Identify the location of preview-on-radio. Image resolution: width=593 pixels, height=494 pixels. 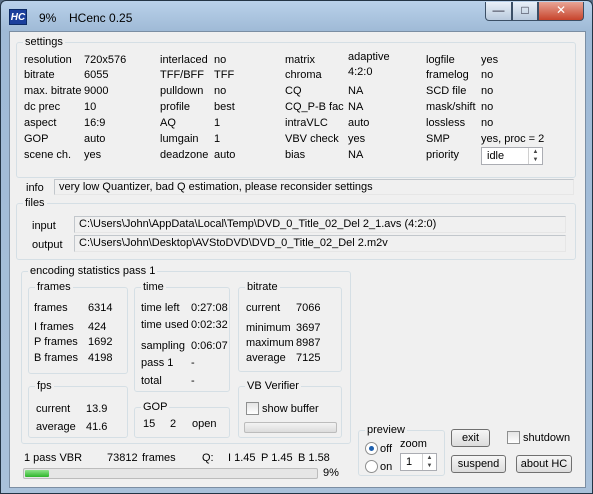
(371, 466).